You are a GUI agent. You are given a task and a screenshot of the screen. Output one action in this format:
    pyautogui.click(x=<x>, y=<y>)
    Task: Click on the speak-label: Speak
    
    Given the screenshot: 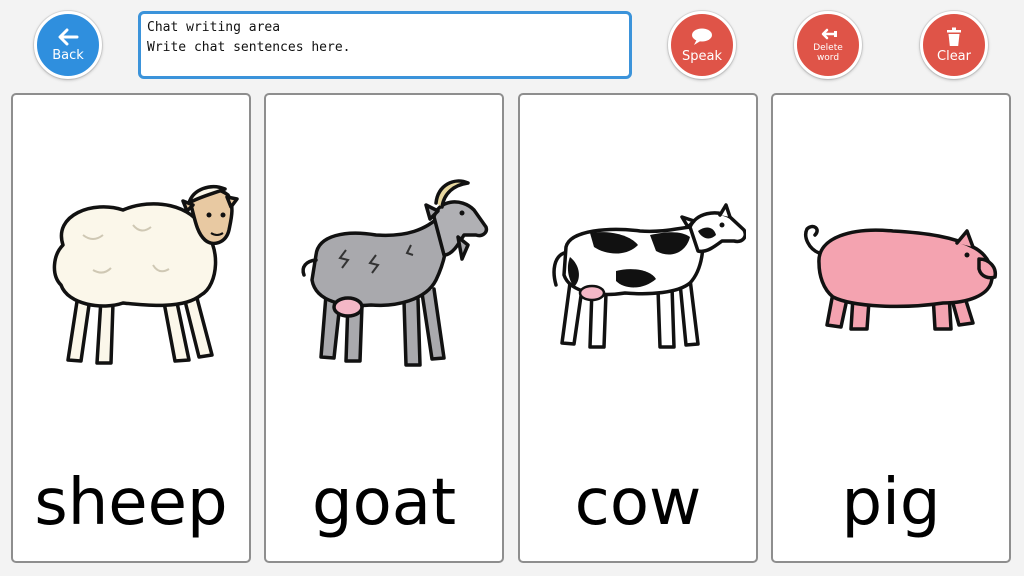 What is the action you would take?
    pyautogui.click(x=702, y=56)
    